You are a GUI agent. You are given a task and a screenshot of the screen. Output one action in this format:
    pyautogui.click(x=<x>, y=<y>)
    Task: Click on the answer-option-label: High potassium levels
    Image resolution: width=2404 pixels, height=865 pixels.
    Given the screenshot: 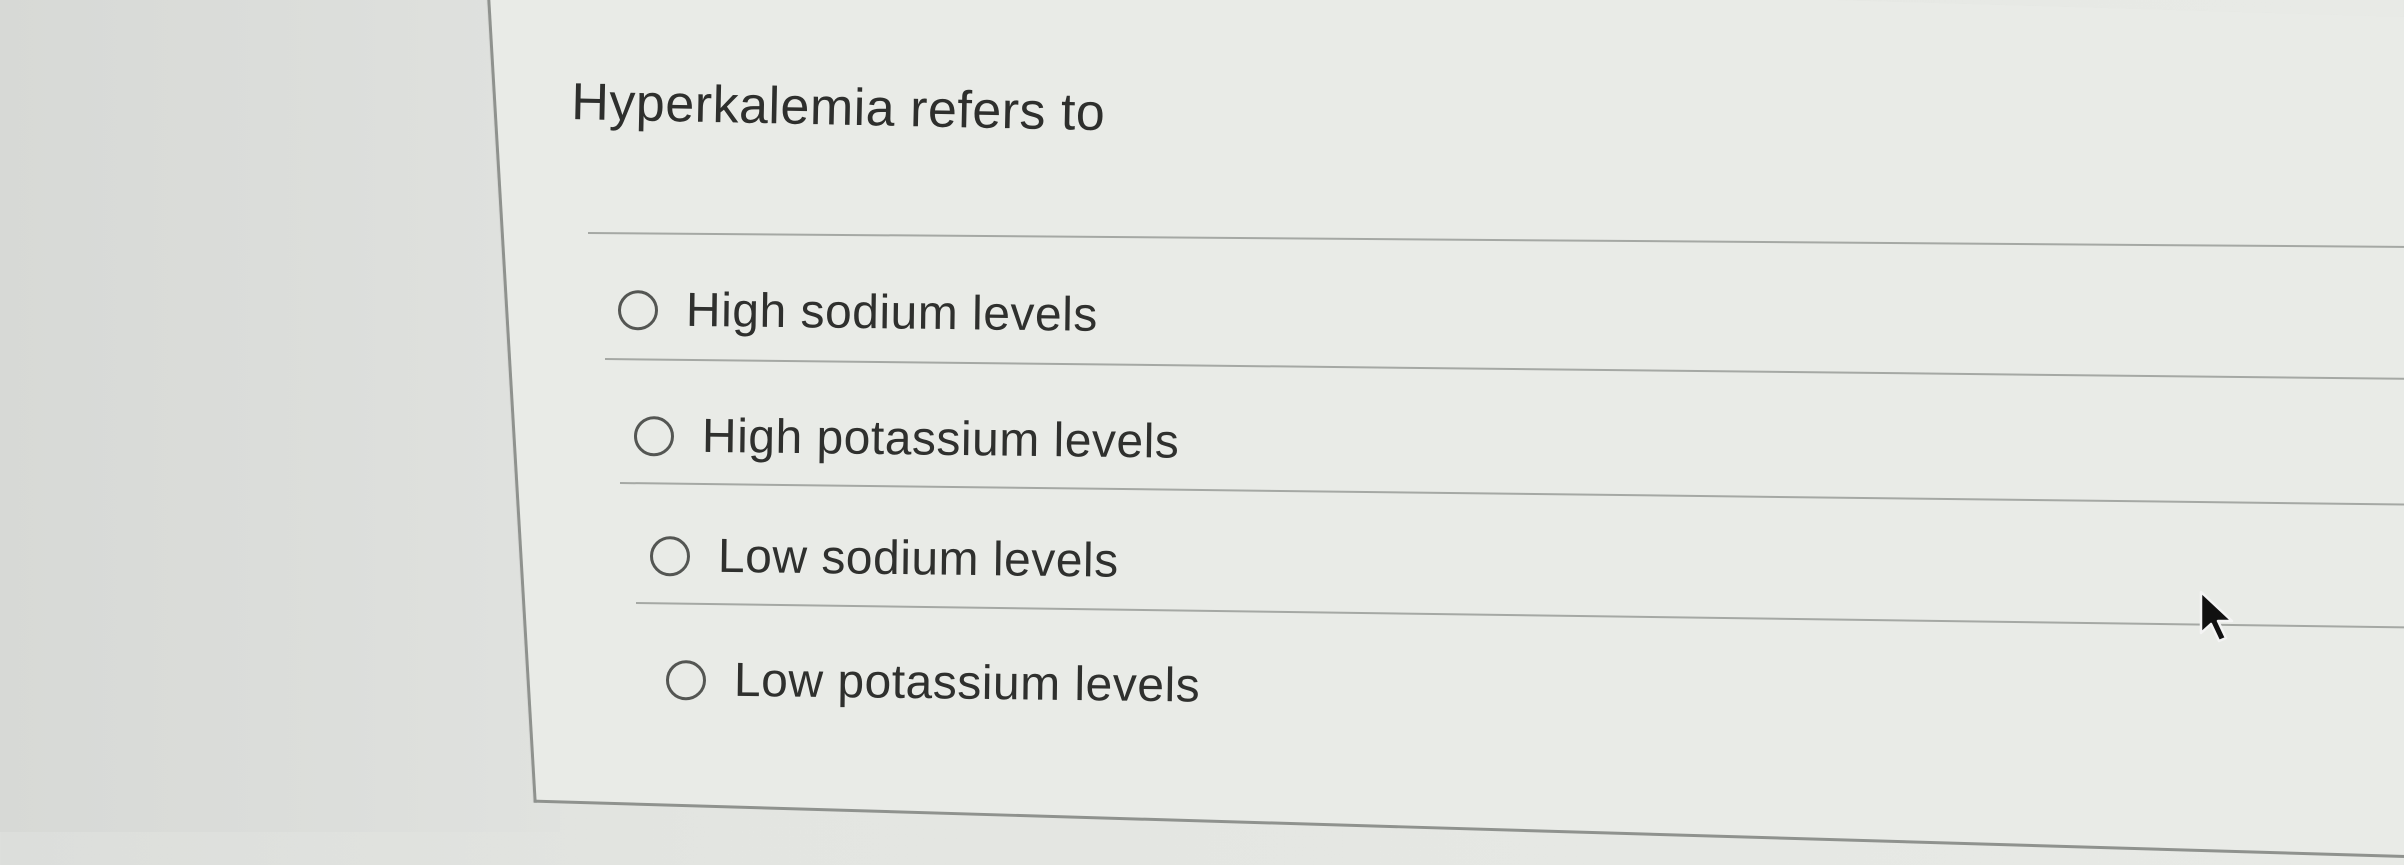 What is the action you would take?
    pyautogui.click(x=940, y=439)
    